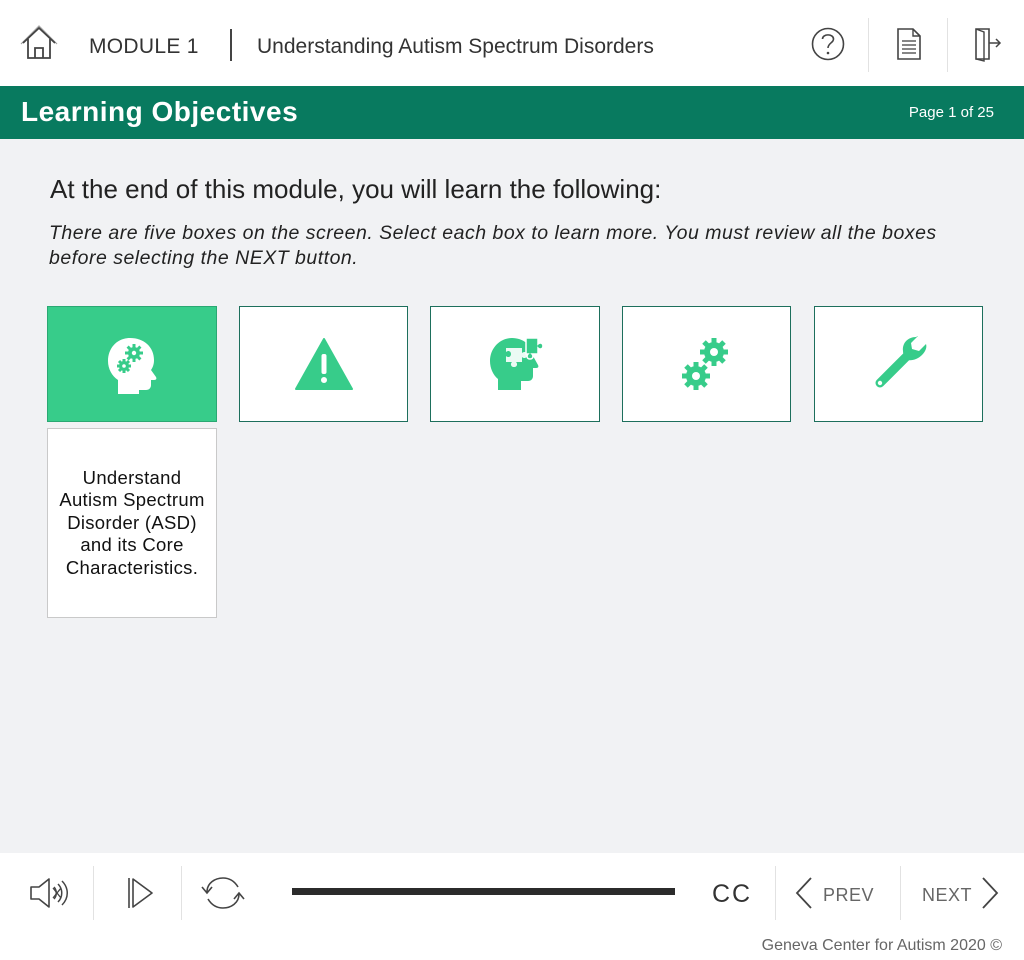 The image size is (1024, 960). I want to click on play-icon, so click(140, 893).